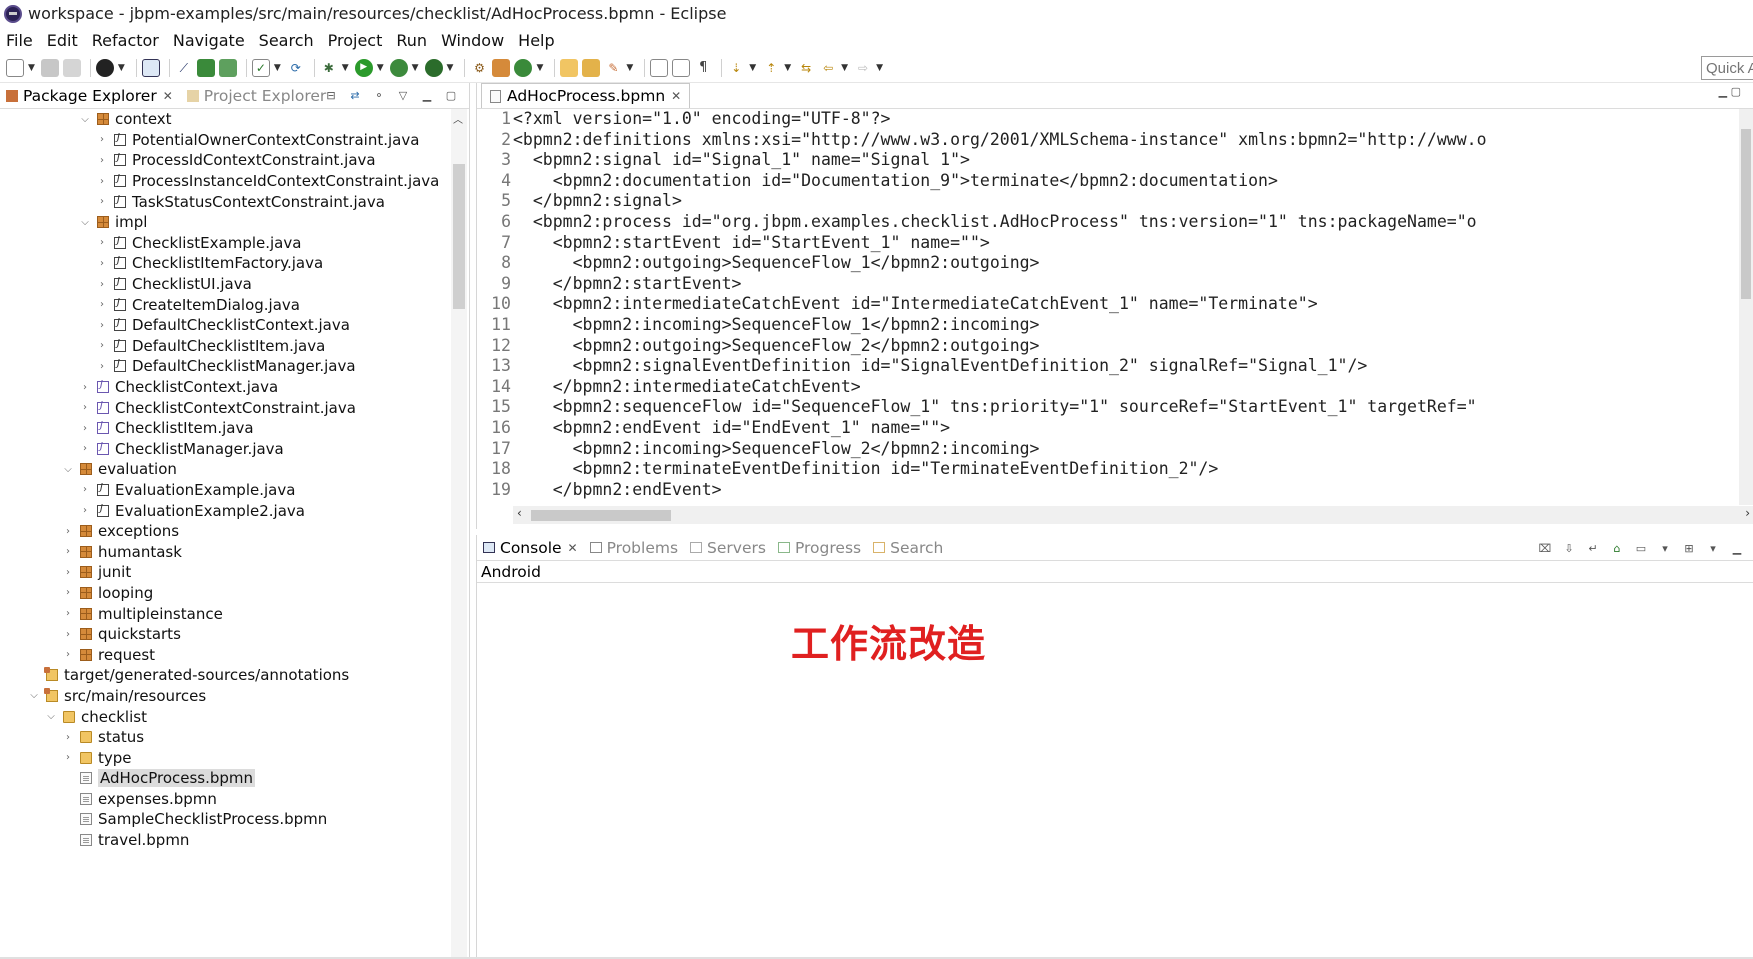  What do you see at coordinates (1746, 307) in the screenshot?
I see `editor-vertical-scrollbar` at bounding box center [1746, 307].